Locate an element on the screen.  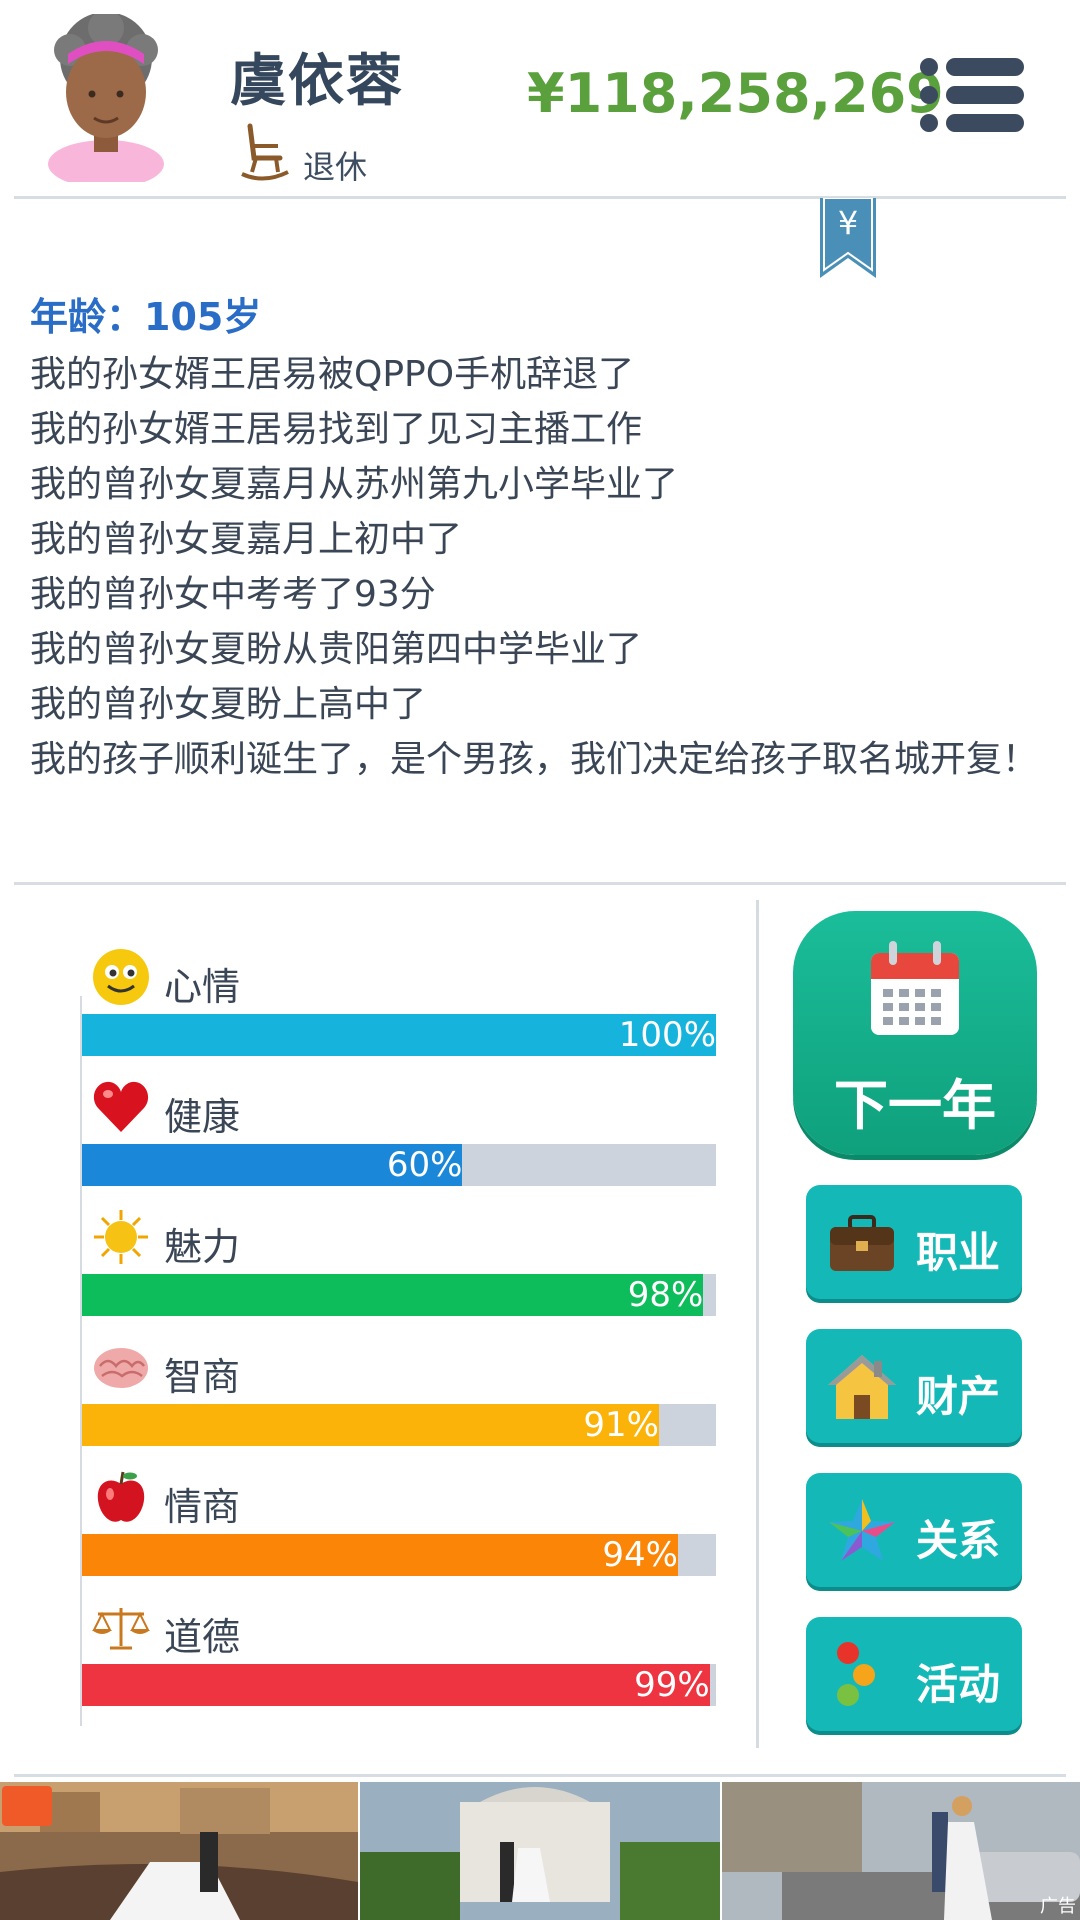
stat-percent: 100% is located at coordinates (667, 1035).